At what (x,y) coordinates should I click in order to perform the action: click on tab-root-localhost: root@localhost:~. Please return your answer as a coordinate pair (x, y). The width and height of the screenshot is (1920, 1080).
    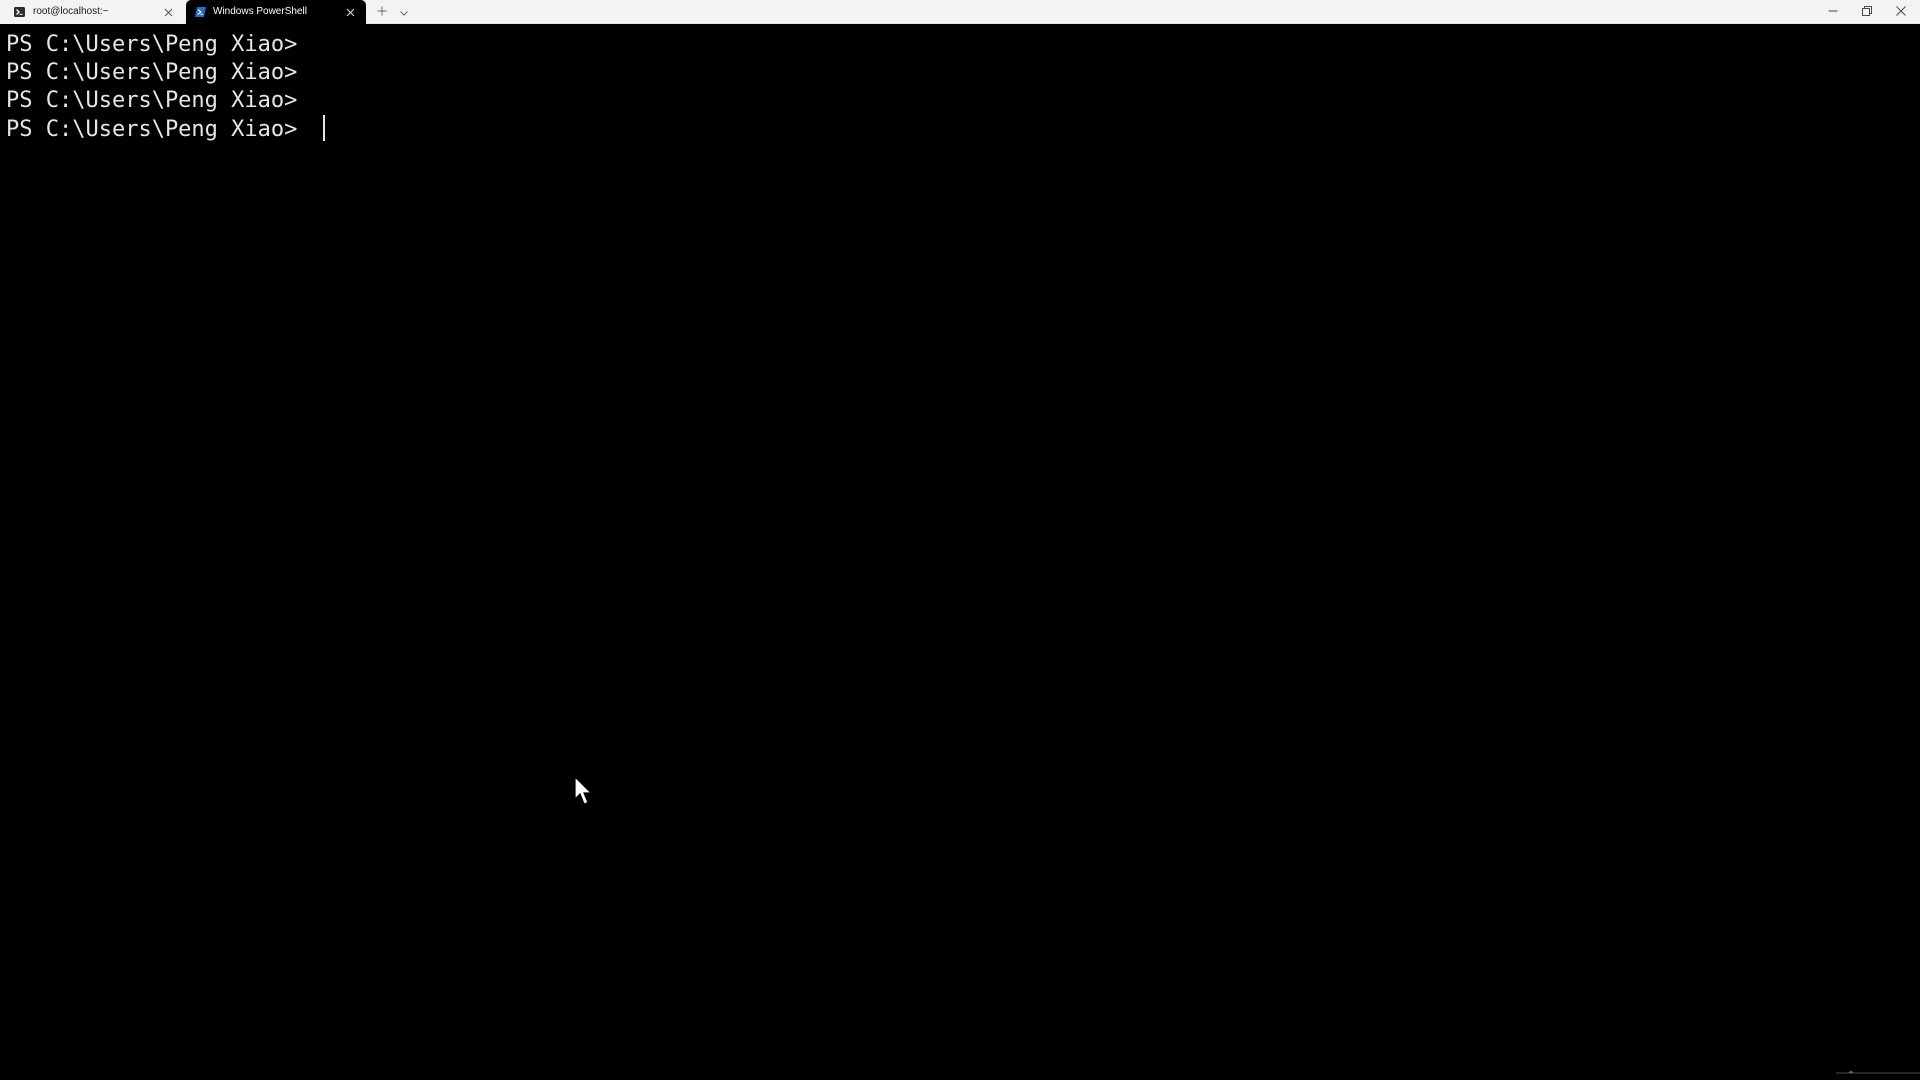
    Looking at the image, I should click on (92, 12).